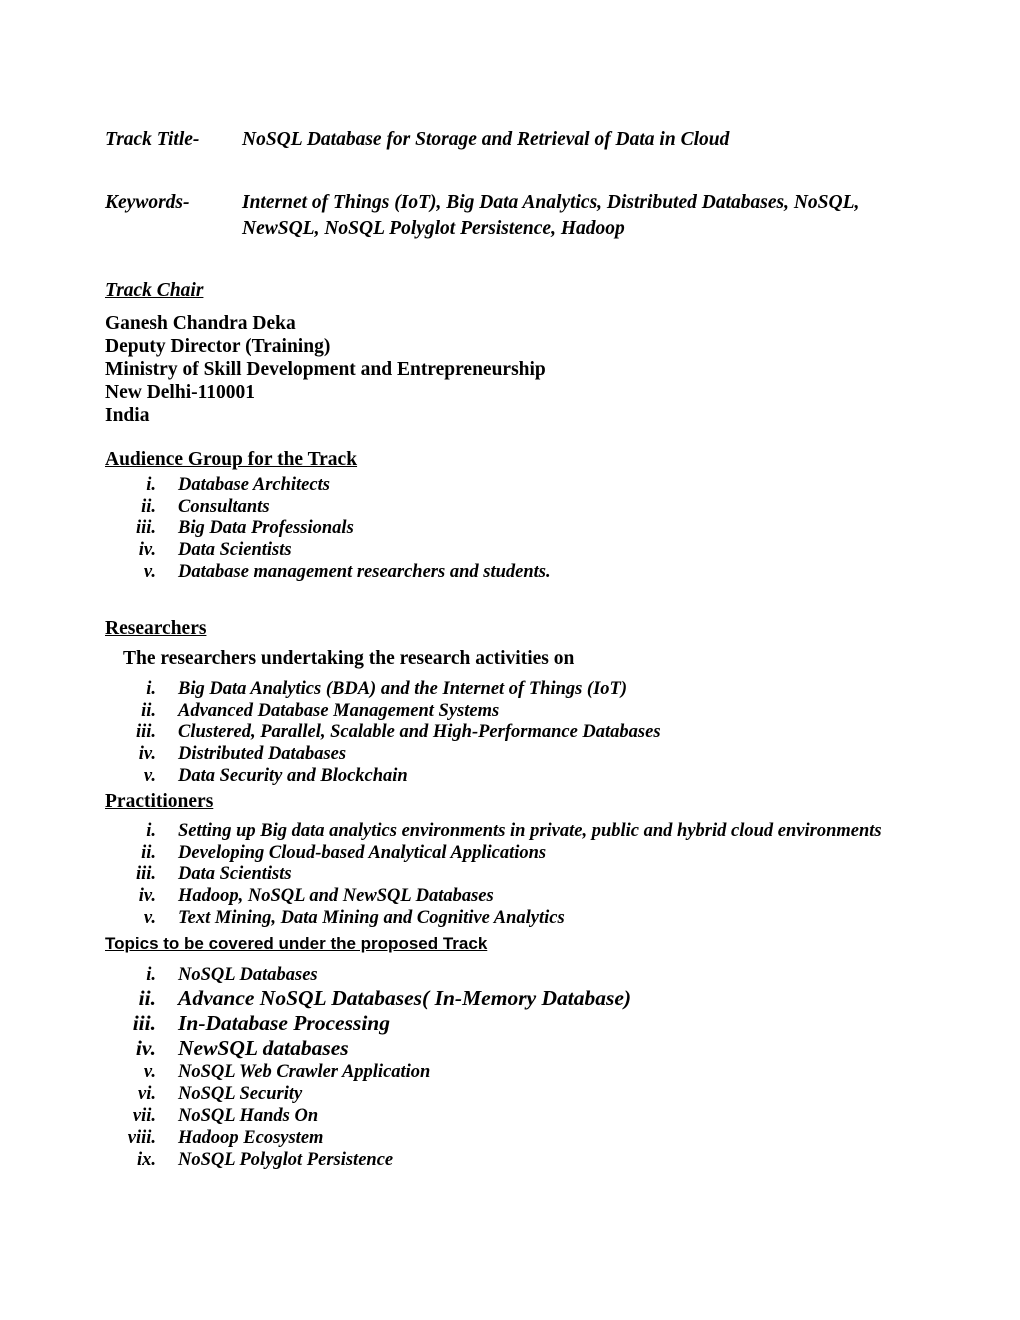 The image size is (1020, 1320). What do you see at coordinates (231, 459) in the screenshot?
I see `audience-group-heading: Audience Group for the Track` at bounding box center [231, 459].